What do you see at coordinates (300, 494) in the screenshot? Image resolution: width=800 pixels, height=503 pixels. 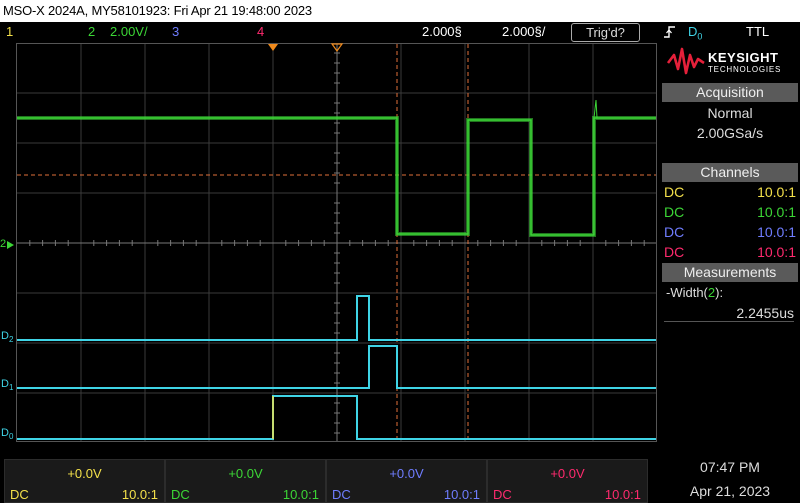 I see `ch2-probe: 10.0:1` at bounding box center [300, 494].